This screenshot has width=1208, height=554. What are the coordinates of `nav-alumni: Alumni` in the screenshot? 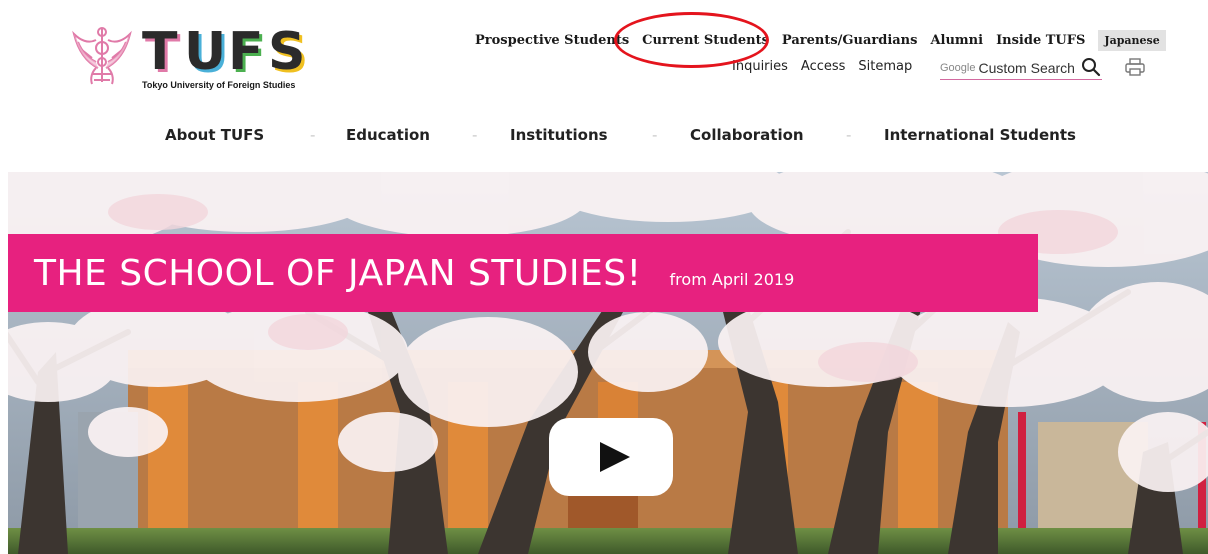 It's located at (956, 40).